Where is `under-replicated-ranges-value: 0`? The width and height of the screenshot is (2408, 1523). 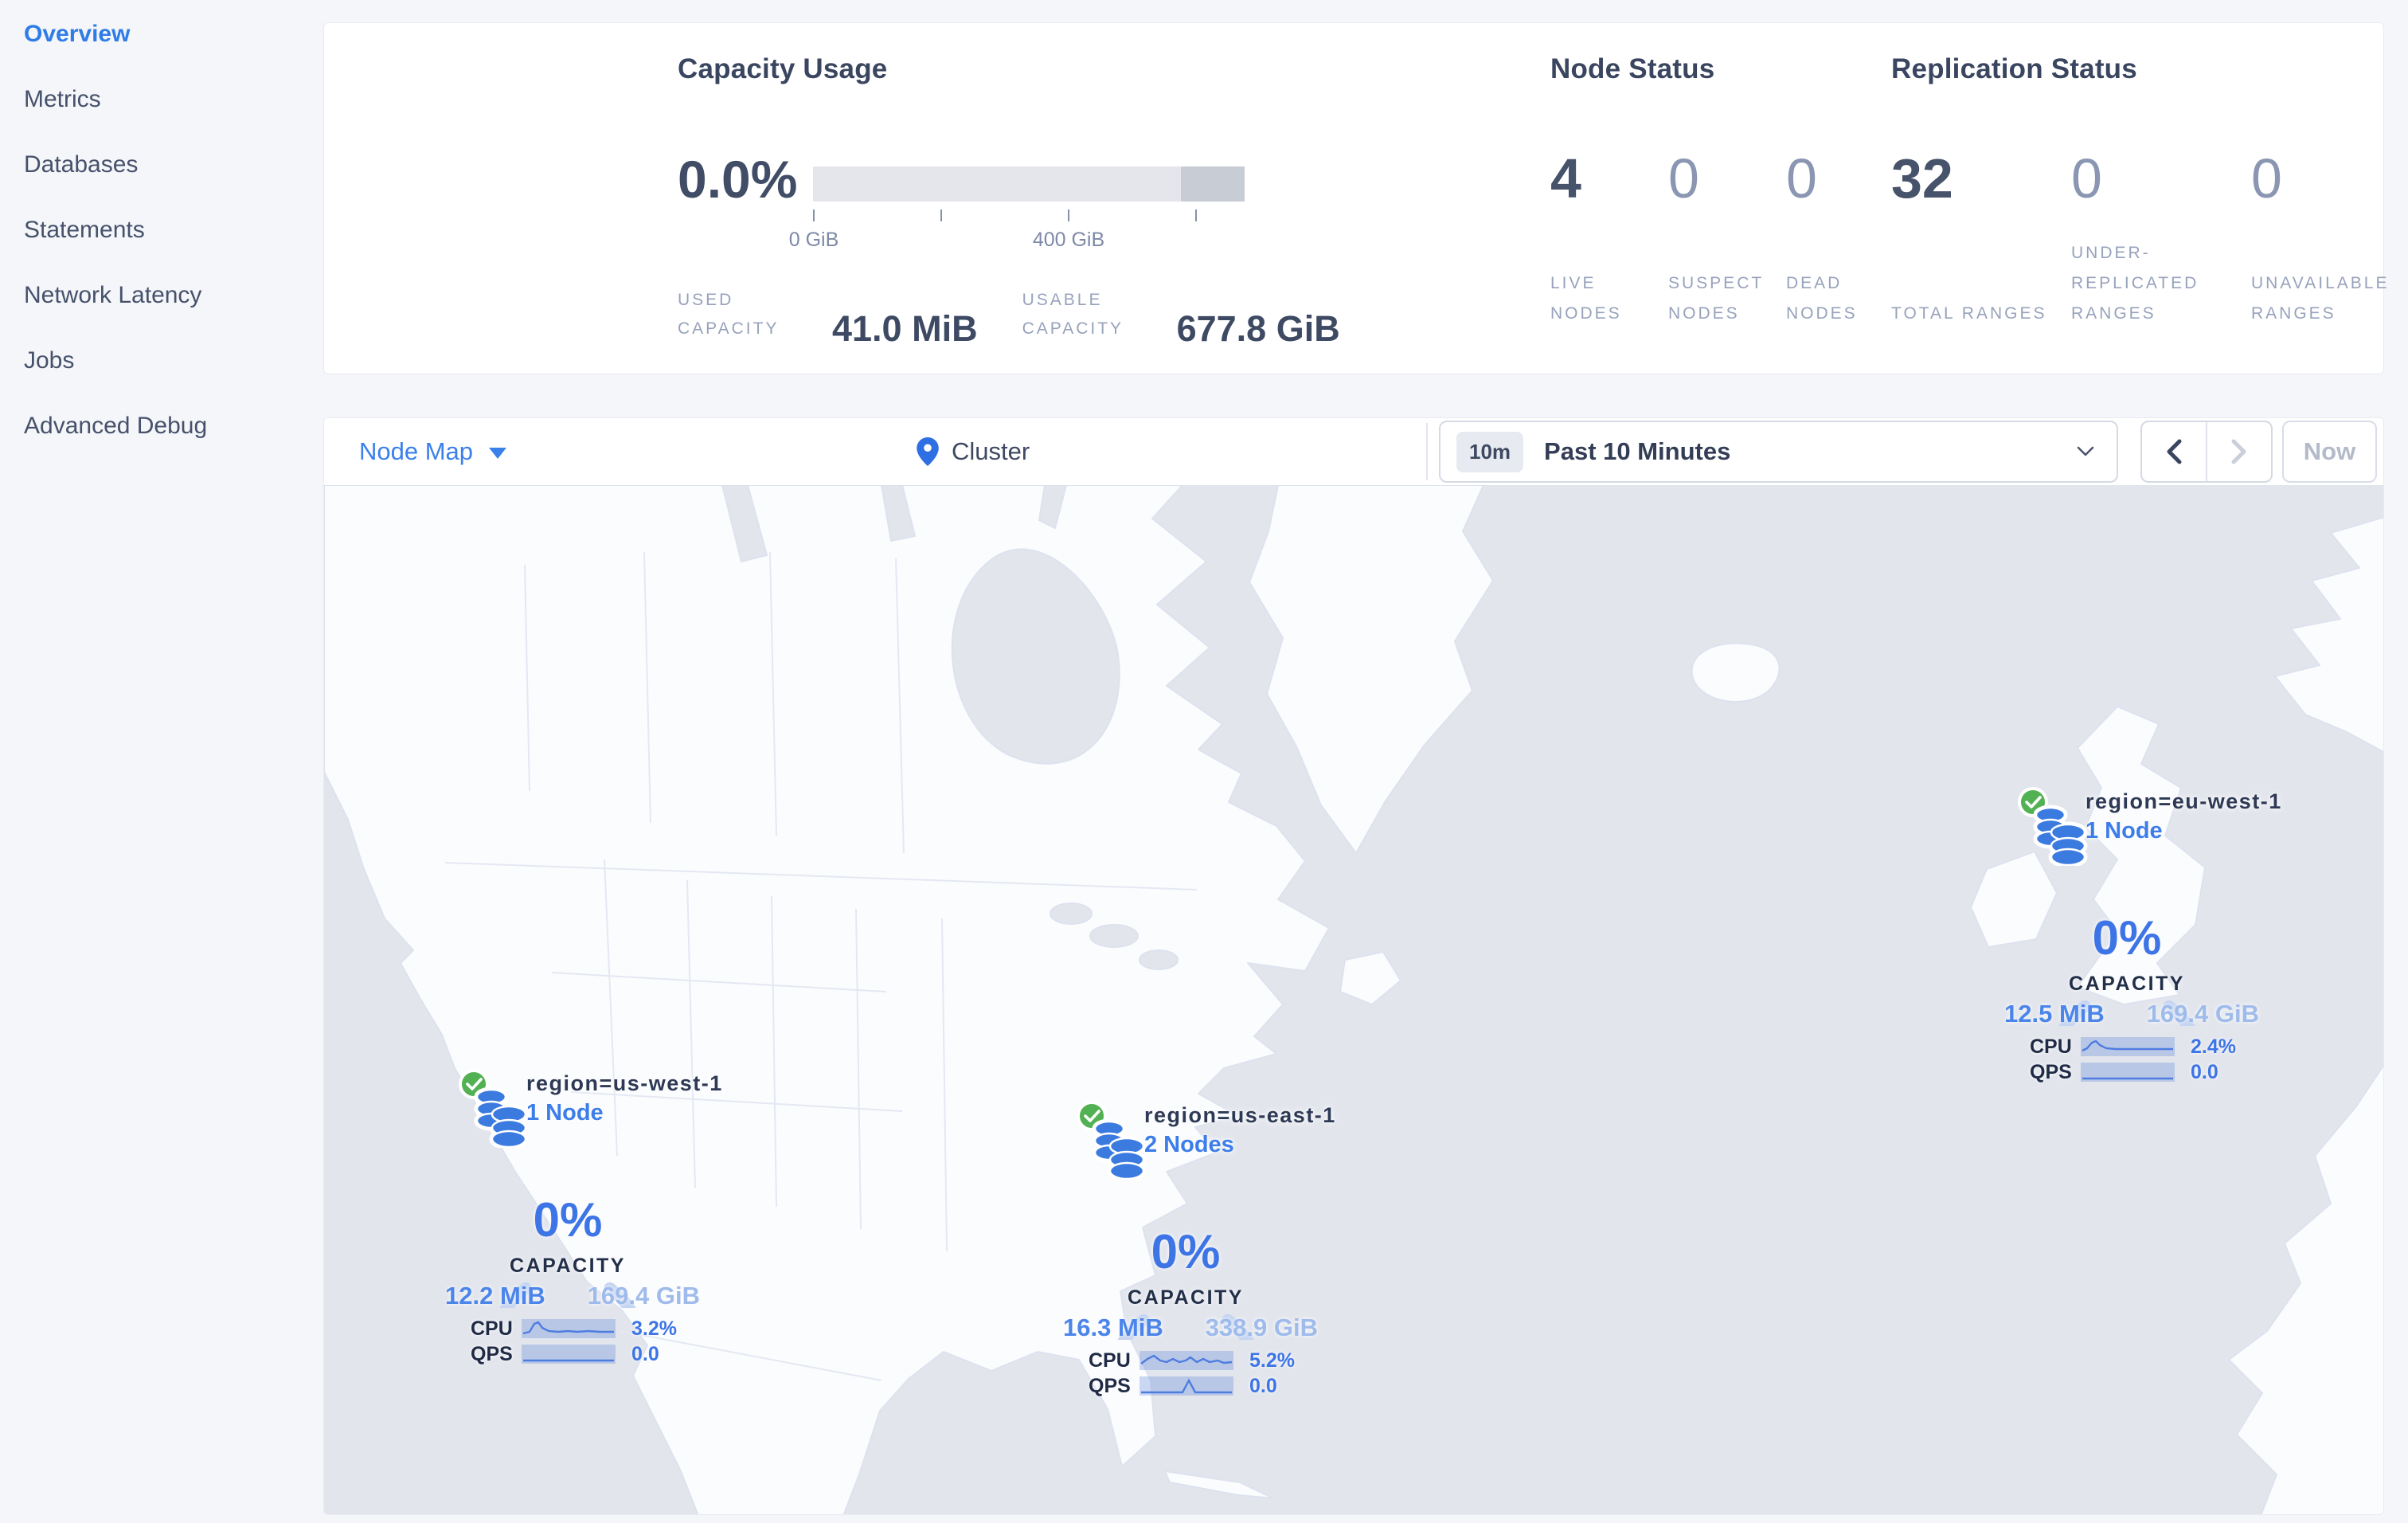 under-replicated-ranges-value: 0 is located at coordinates (2086, 178).